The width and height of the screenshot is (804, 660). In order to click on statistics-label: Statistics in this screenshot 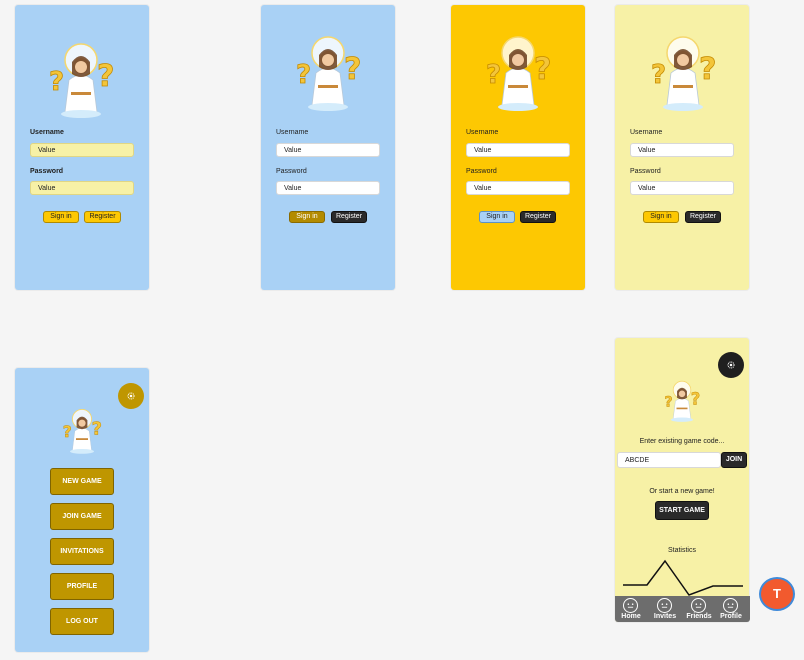, I will do `click(681, 550)`.